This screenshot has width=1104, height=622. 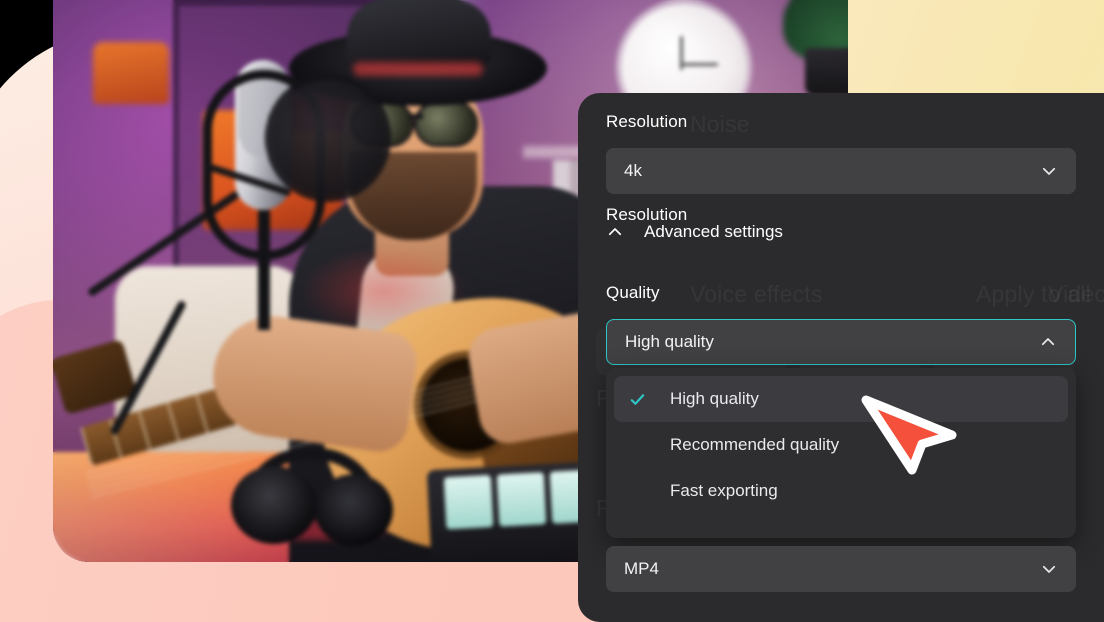 What do you see at coordinates (382, 124) in the screenshot?
I see `photo-sunglasses-left-lens` at bounding box center [382, 124].